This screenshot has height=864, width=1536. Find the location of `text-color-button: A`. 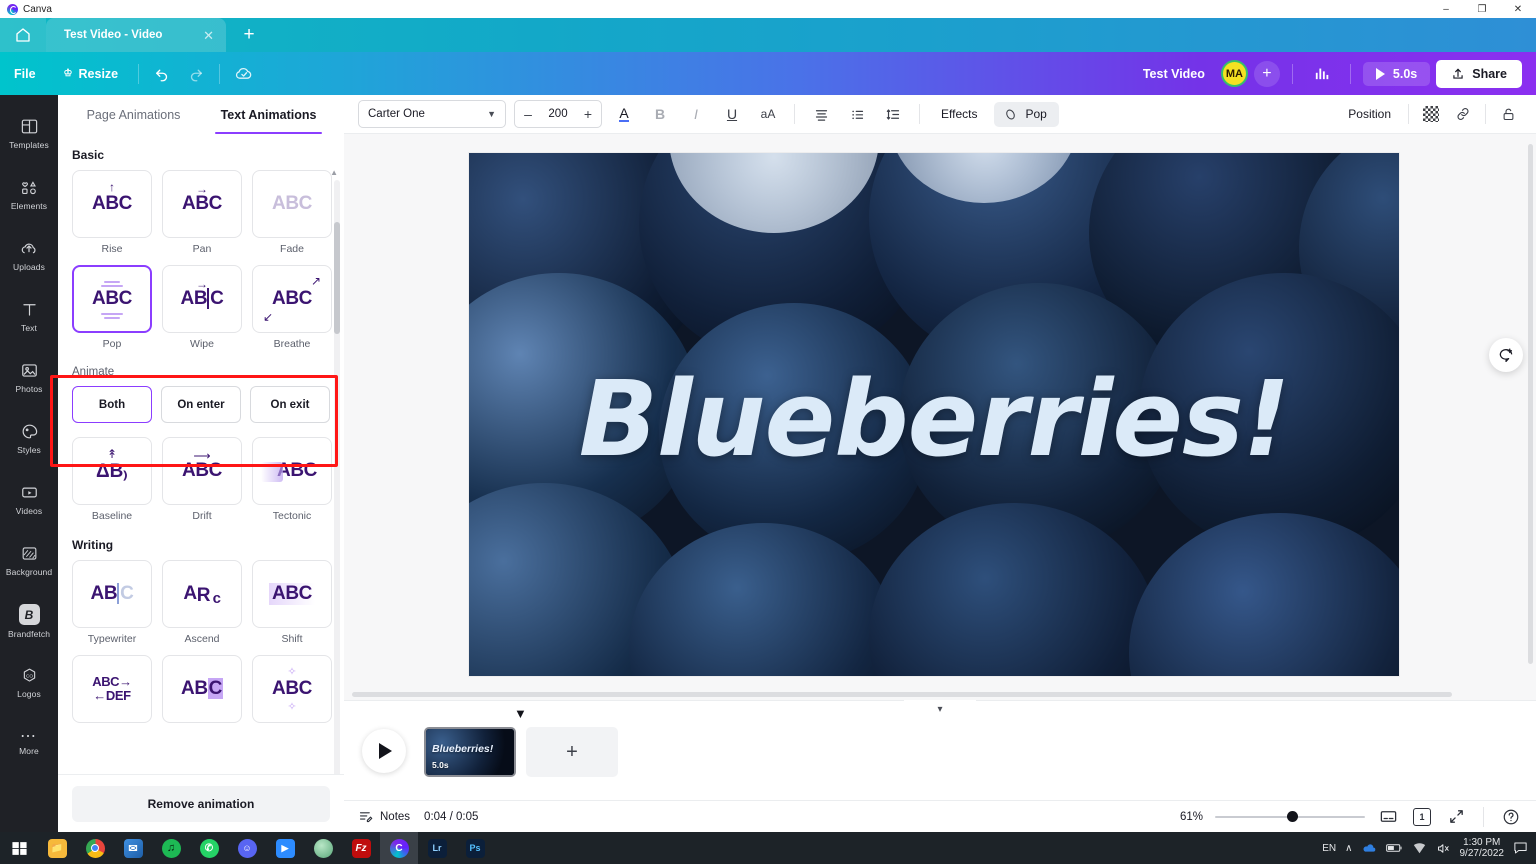

text-color-button: A is located at coordinates (624, 114).